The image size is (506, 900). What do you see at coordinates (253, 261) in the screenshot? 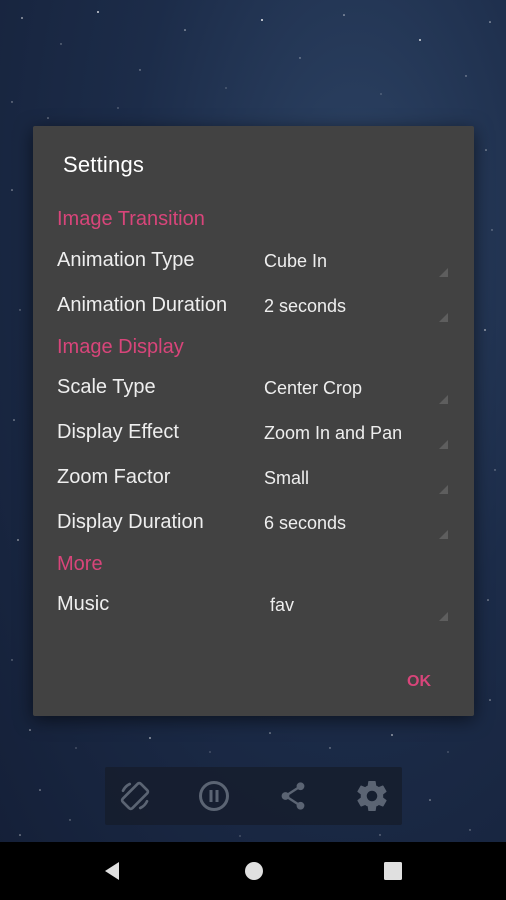
I see `setting-row-animation-type: Animation Type Cube In` at bounding box center [253, 261].